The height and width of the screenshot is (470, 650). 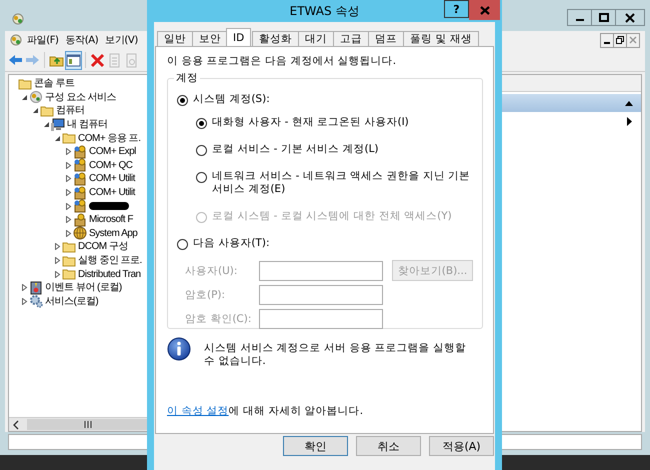 What do you see at coordinates (239, 37) in the screenshot?
I see `tab: ID` at bounding box center [239, 37].